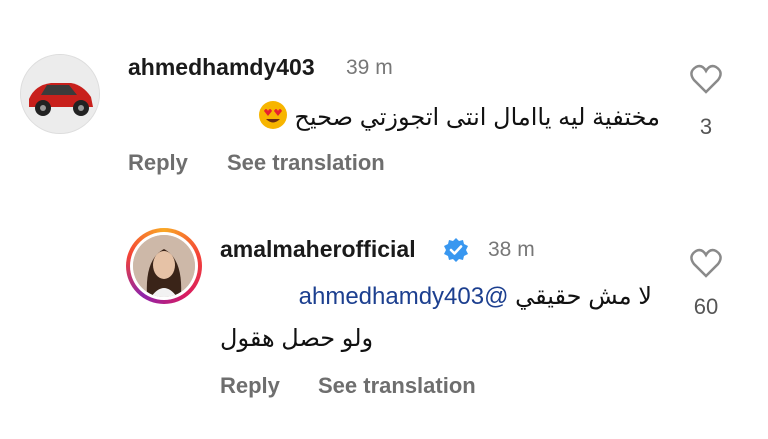 The width and height of the screenshot is (768, 439). I want to click on comment-time: 39 m, so click(369, 67).